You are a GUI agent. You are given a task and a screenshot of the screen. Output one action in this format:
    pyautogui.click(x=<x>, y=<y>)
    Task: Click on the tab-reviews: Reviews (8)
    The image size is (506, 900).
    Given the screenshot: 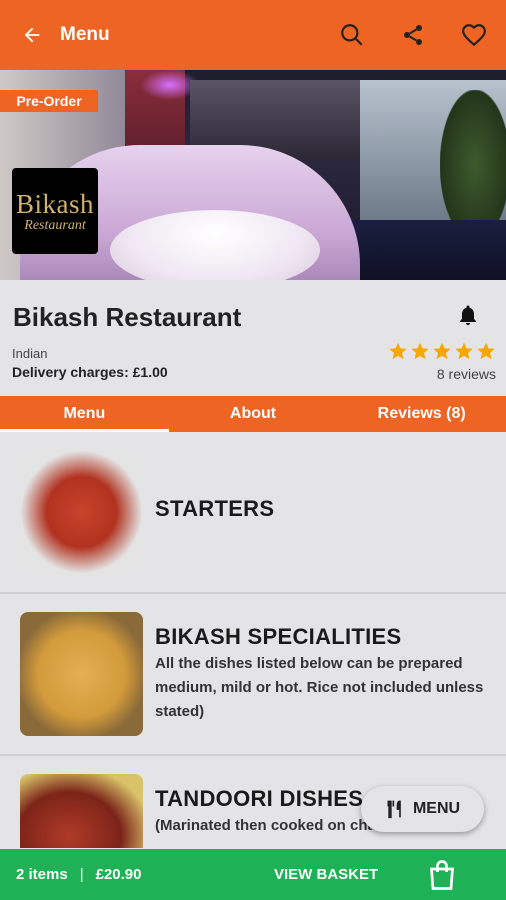 What is the action you would take?
    pyautogui.click(x=421, y=414)
    